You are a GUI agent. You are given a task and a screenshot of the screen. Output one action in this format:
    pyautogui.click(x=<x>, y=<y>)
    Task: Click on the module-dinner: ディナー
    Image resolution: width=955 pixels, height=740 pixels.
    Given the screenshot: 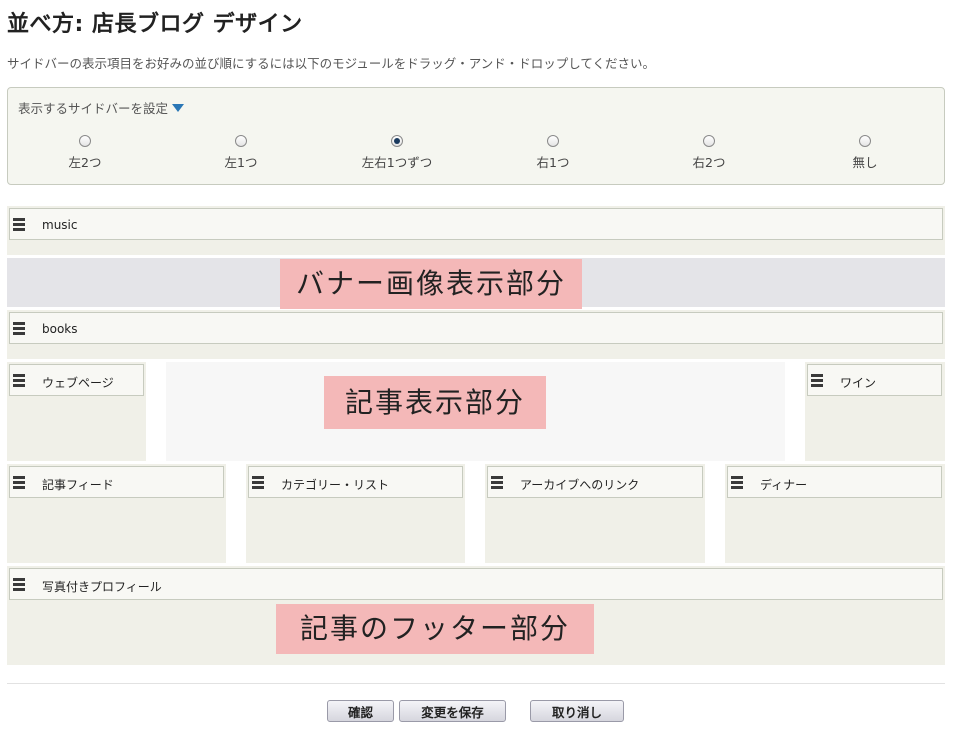 What is the action you would take?
    pyautogui.click(x=834, y=482)
    